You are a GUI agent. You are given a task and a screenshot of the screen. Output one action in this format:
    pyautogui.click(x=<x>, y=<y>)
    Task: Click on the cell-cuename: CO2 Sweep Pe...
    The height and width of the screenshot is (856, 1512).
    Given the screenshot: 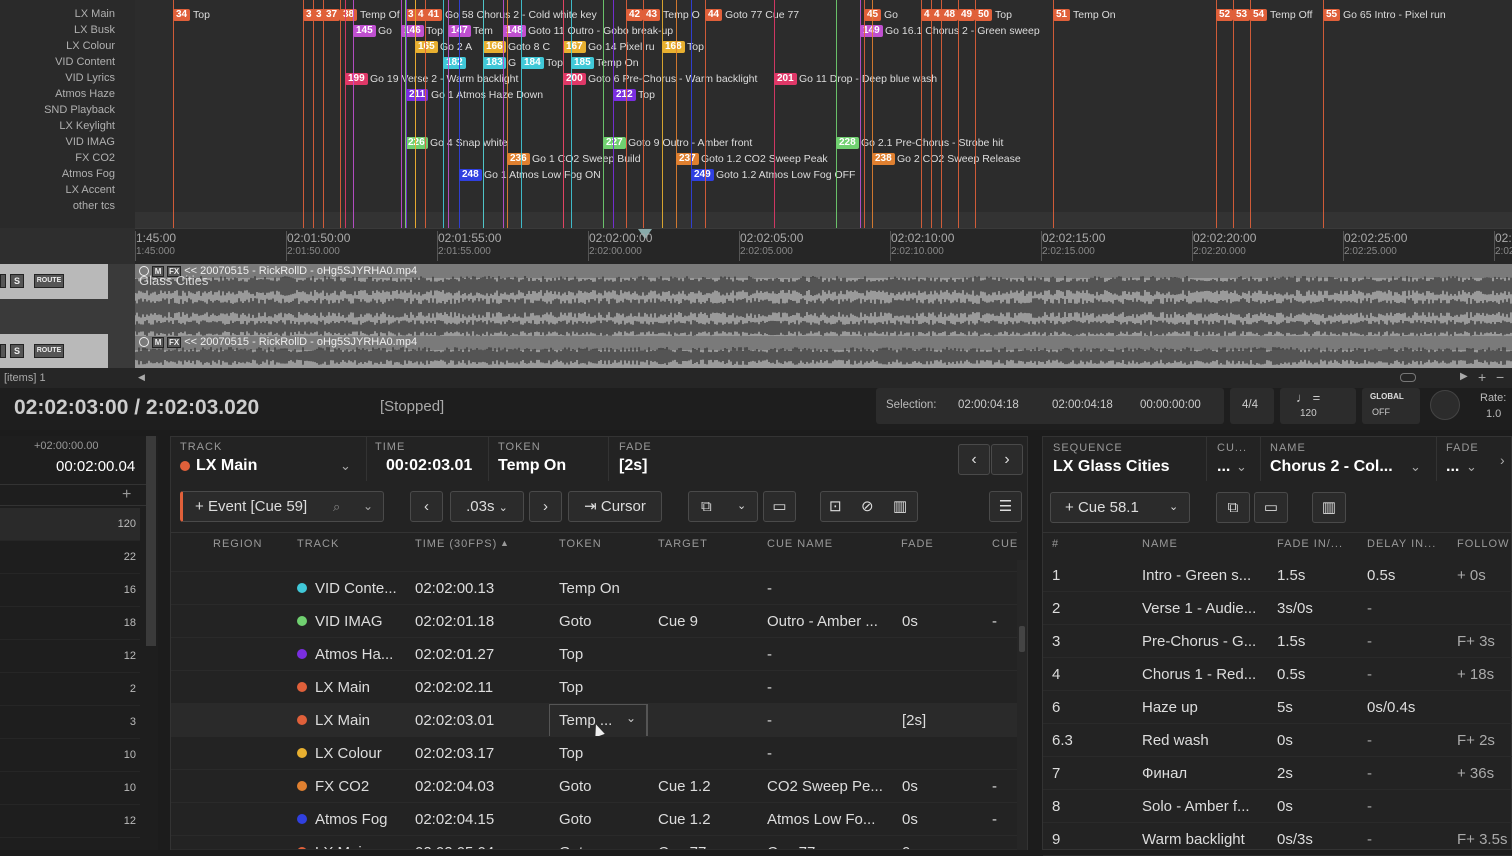 What is the action you would take?
    pyautogui.click(x=827, y=786)
    